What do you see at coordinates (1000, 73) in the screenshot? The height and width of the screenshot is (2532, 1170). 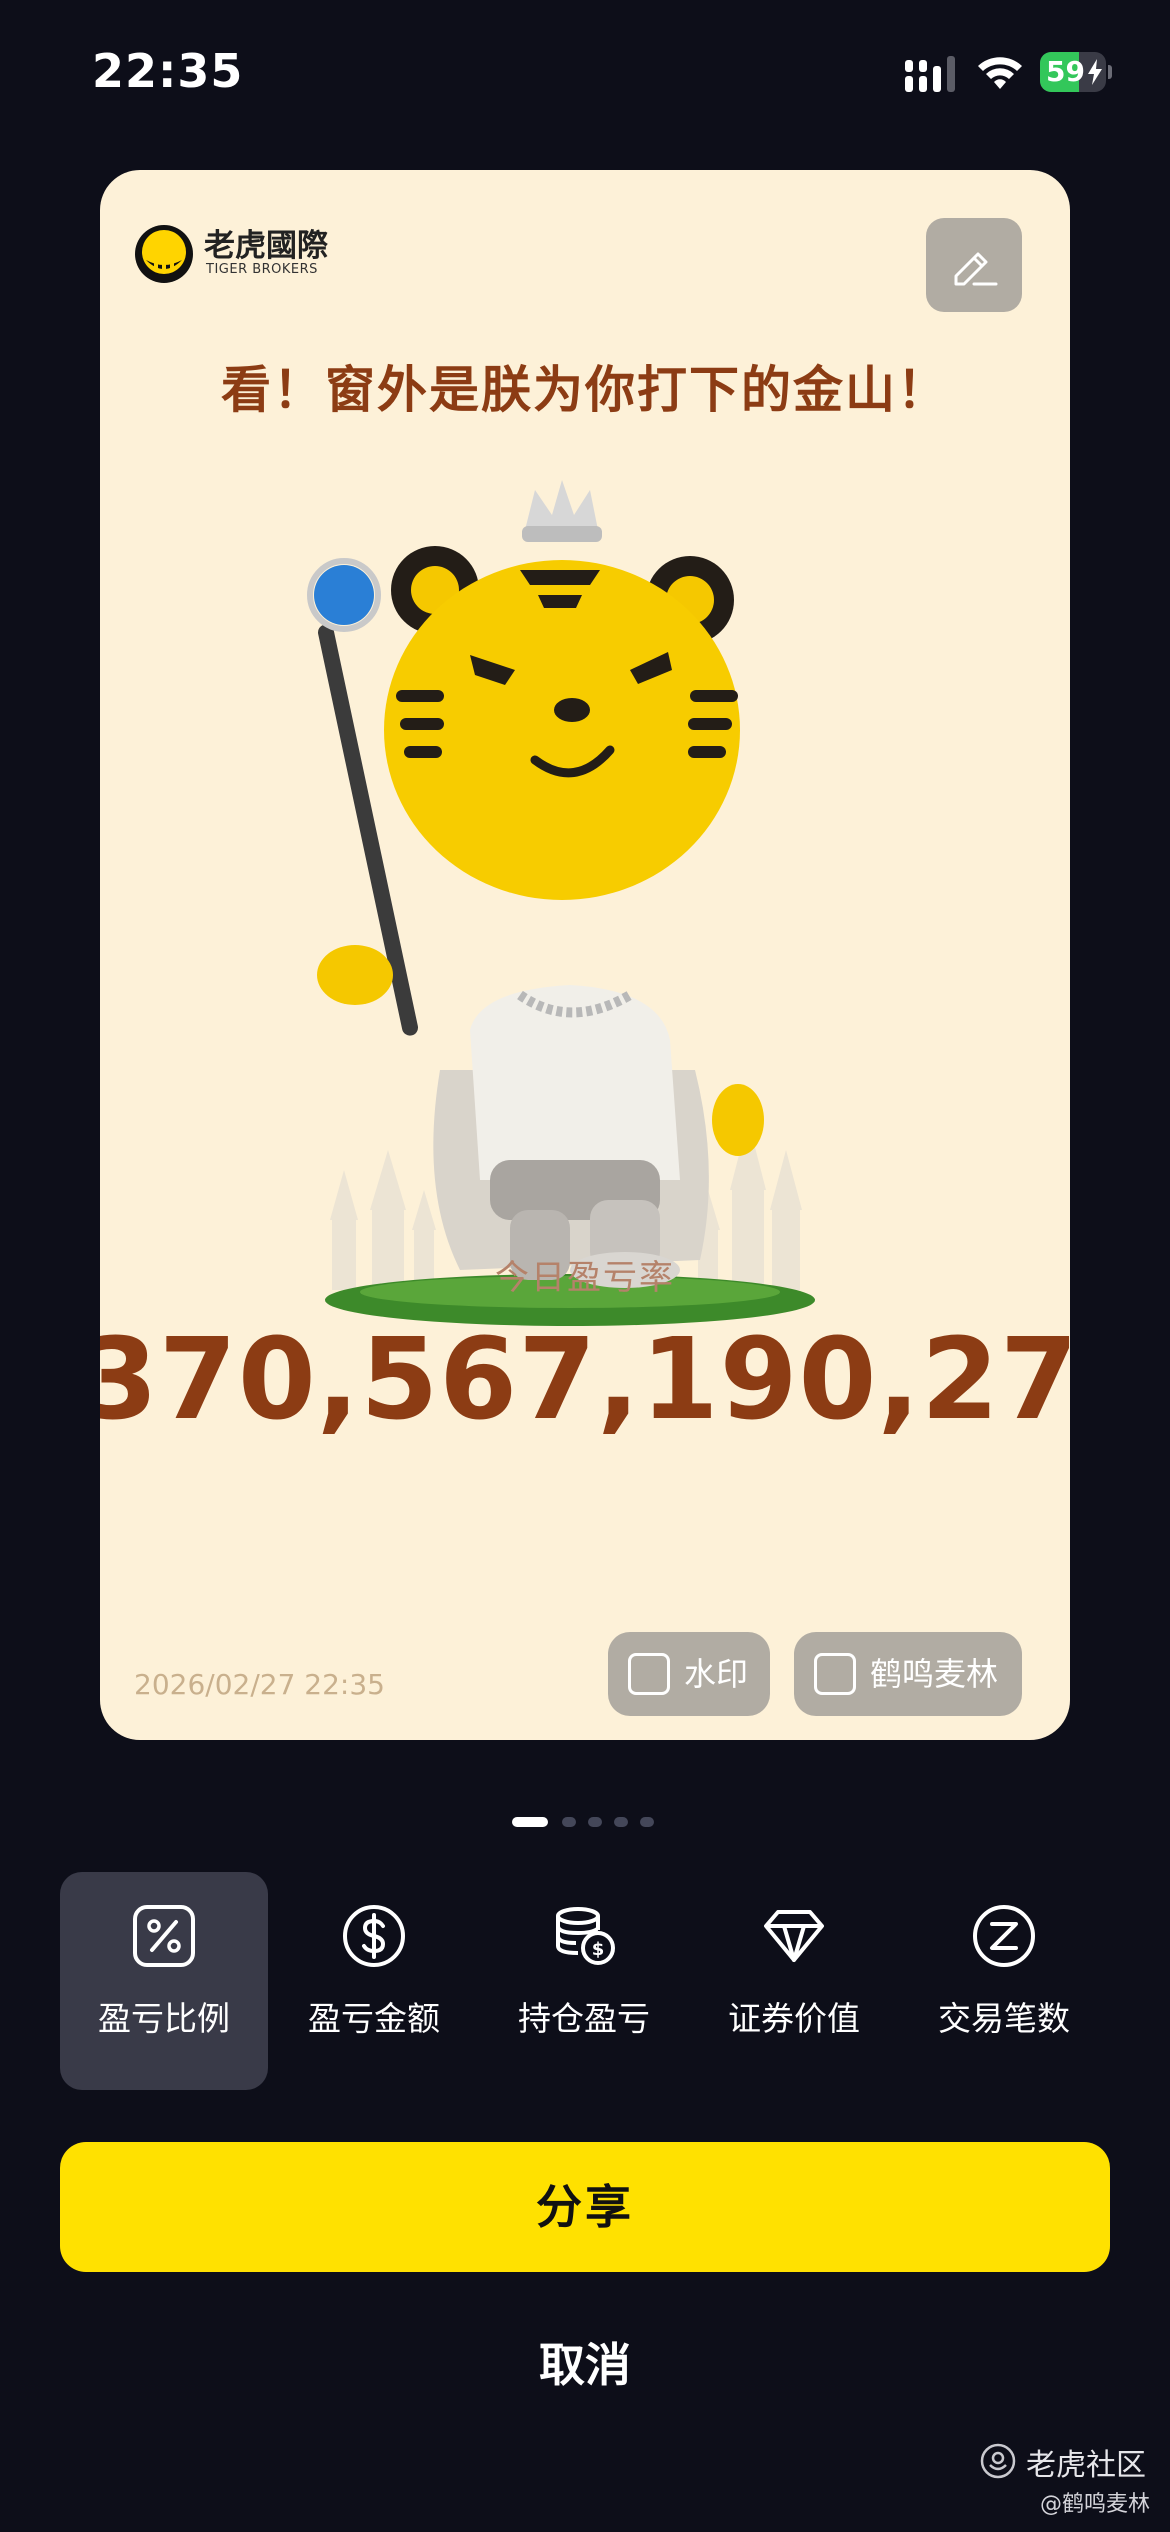 I see `wifi-icon` at bounding box center [1000, 73].